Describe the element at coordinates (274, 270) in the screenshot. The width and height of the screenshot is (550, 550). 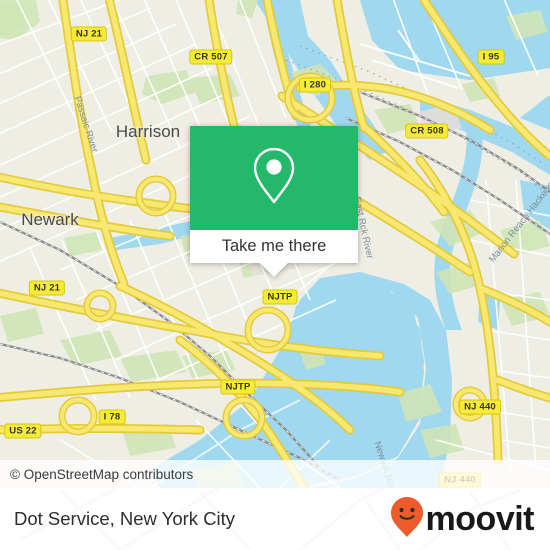
I see `callout-tail` at that location.